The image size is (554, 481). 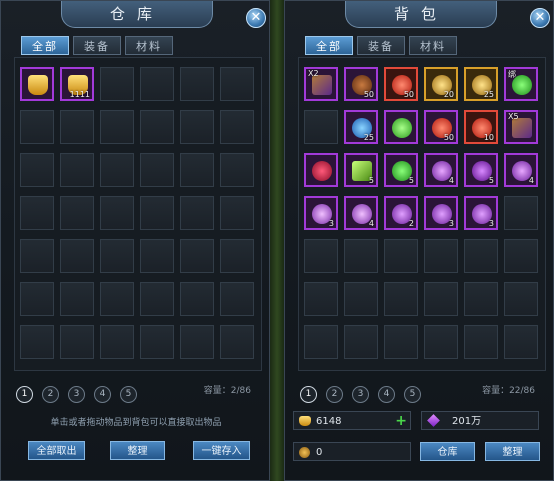 I want to click on warehouse-button: 仓库, so click(x=447, y=451).